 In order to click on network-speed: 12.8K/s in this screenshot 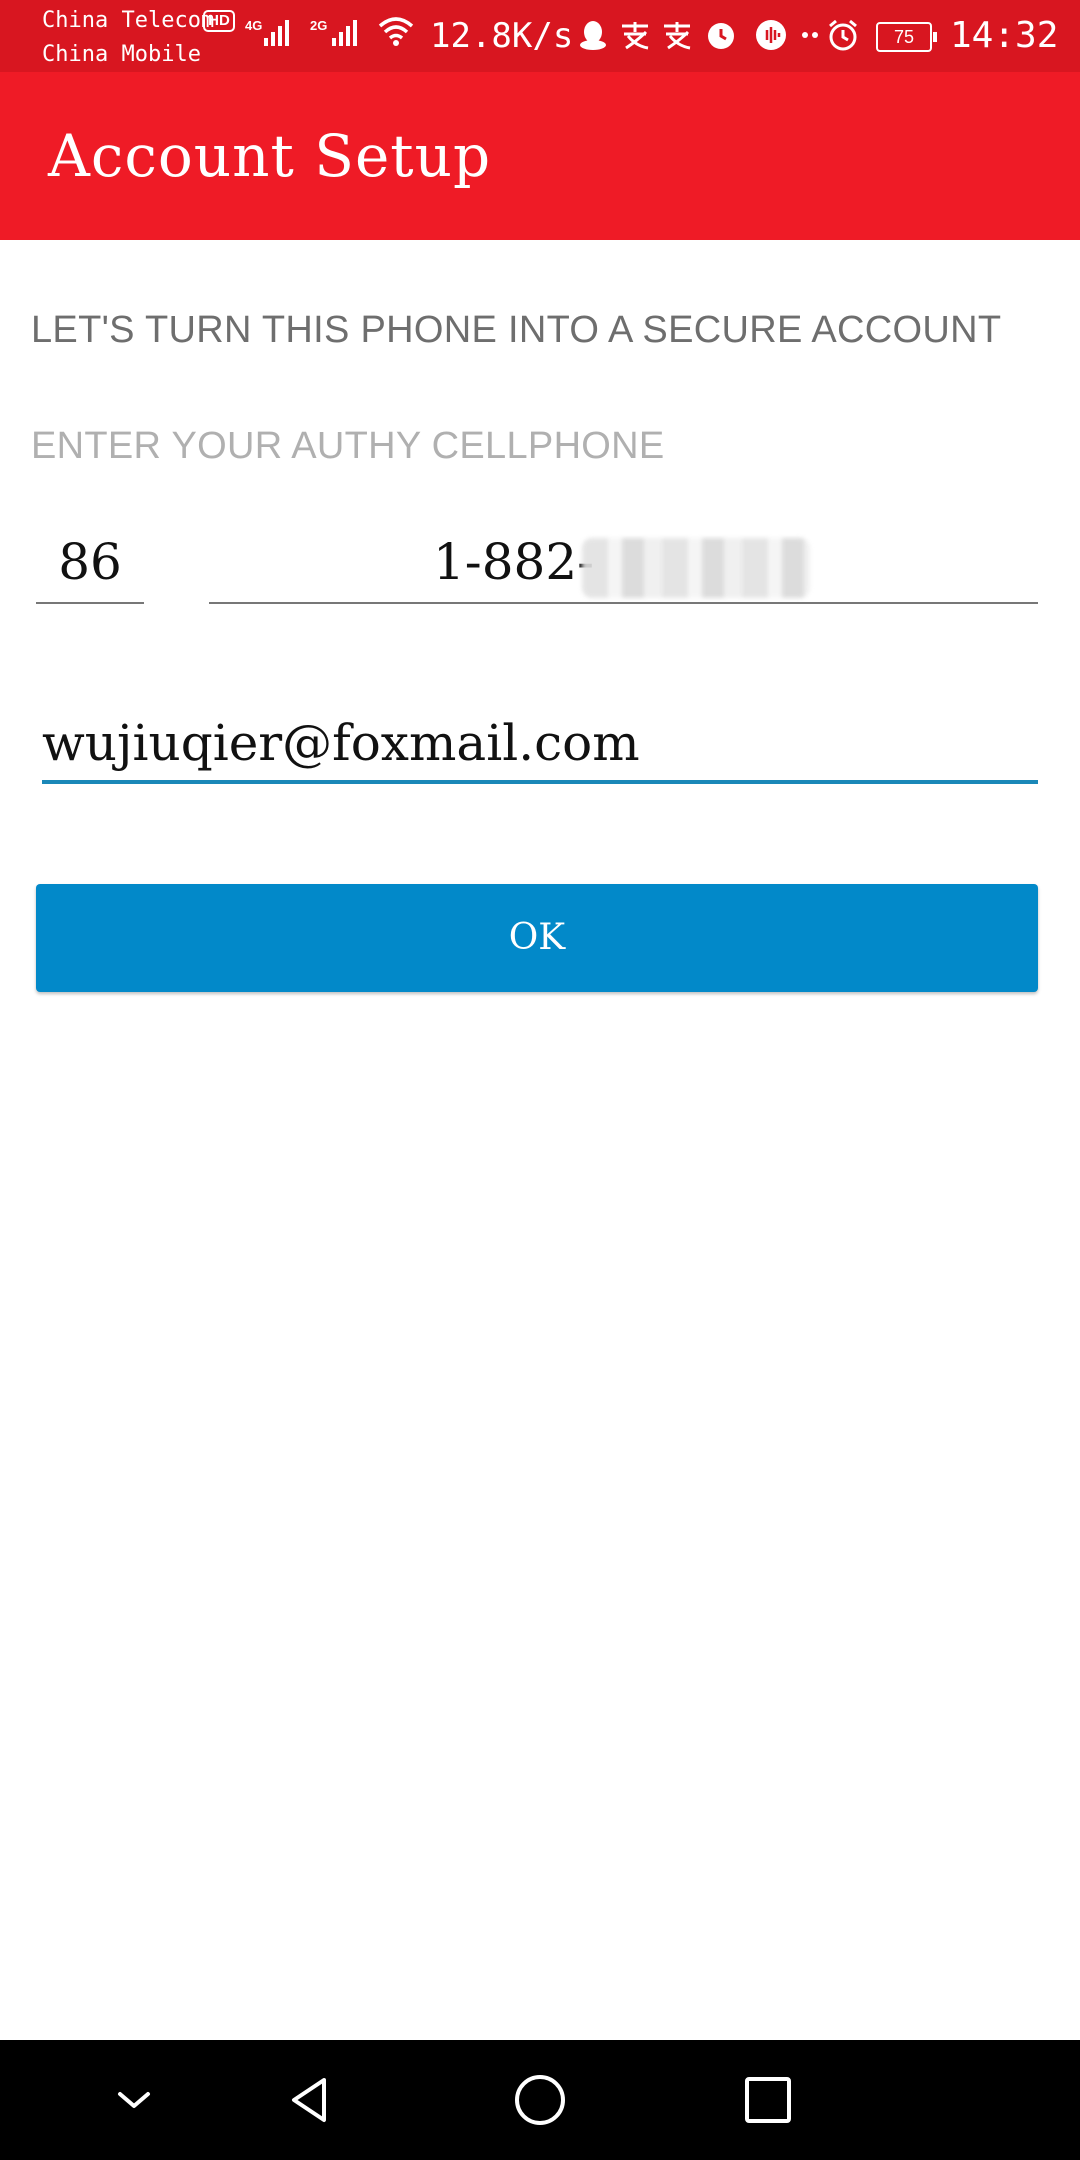, I will do `click(502, 36)`.